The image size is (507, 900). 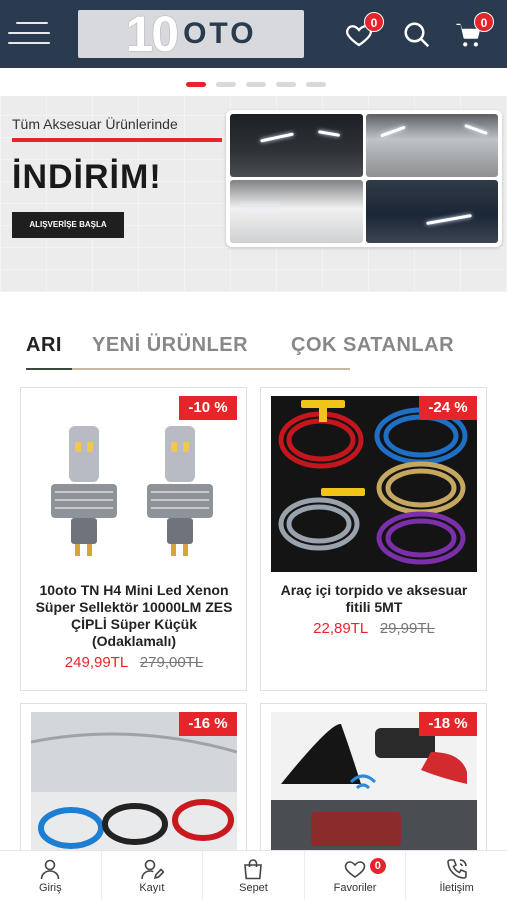 I want to click on discount-badge: -16 %, so click(x=208, y=724).